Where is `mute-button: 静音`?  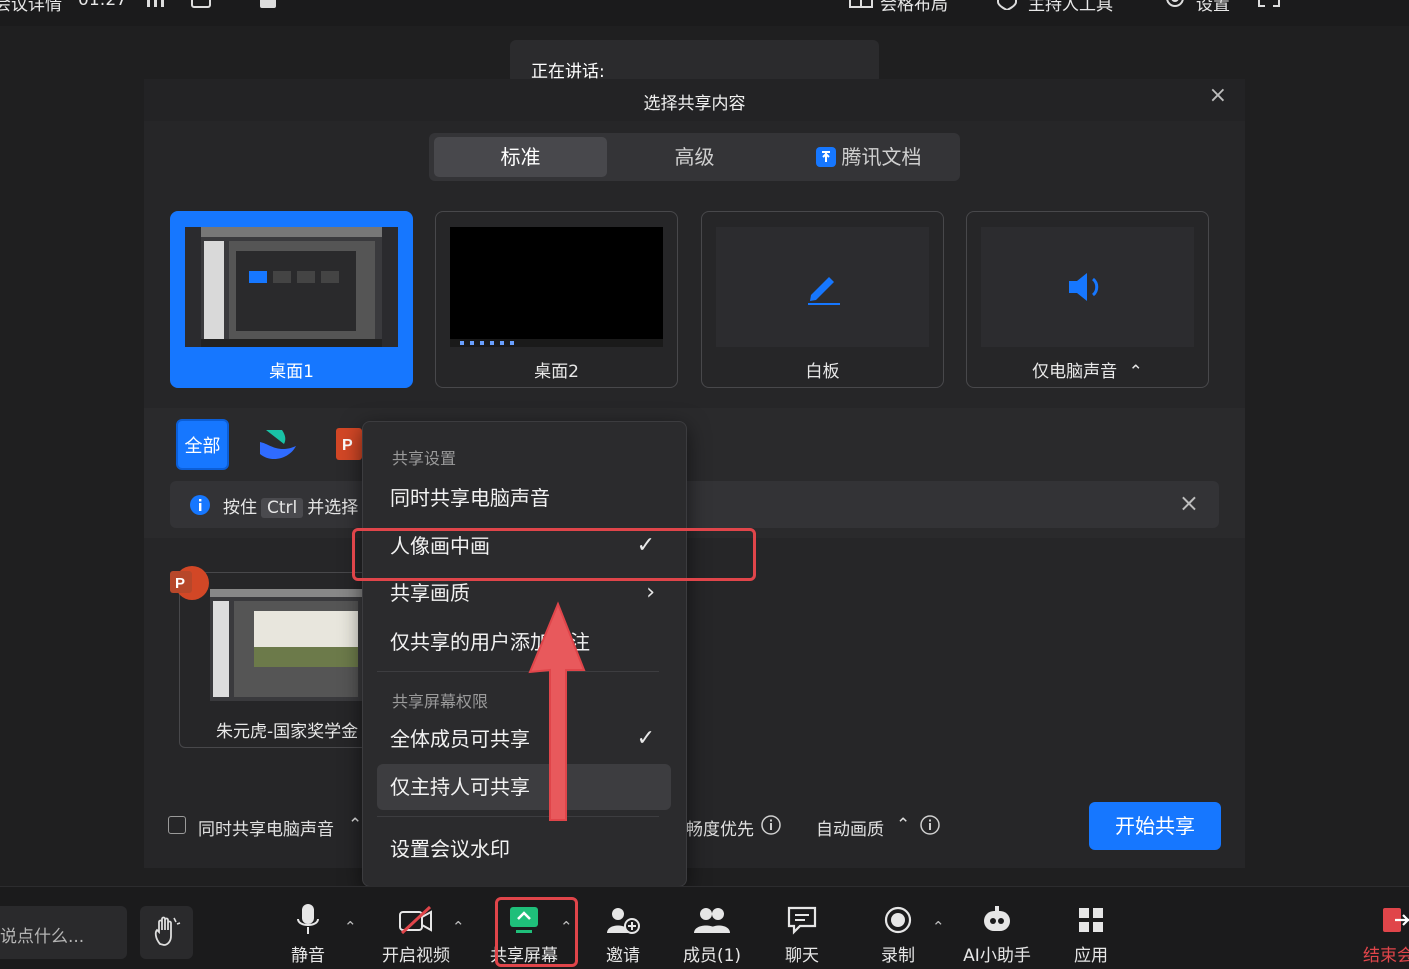
mute-button: 静音 is located at coordinates (308, 933).